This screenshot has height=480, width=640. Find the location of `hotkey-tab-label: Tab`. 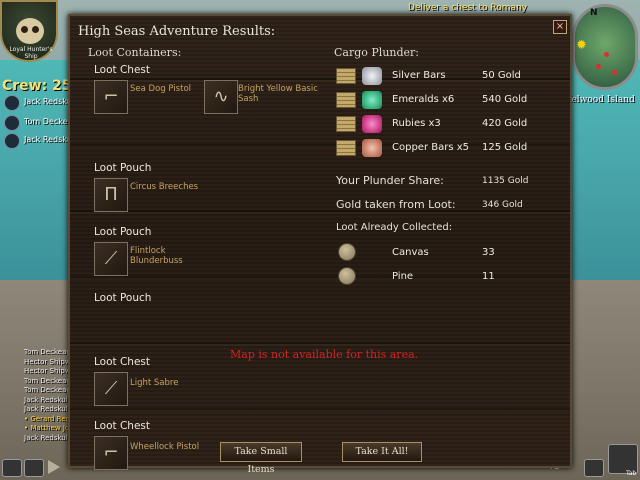

hotkey-tab-label: Tab is located at coordinates (631, 473).